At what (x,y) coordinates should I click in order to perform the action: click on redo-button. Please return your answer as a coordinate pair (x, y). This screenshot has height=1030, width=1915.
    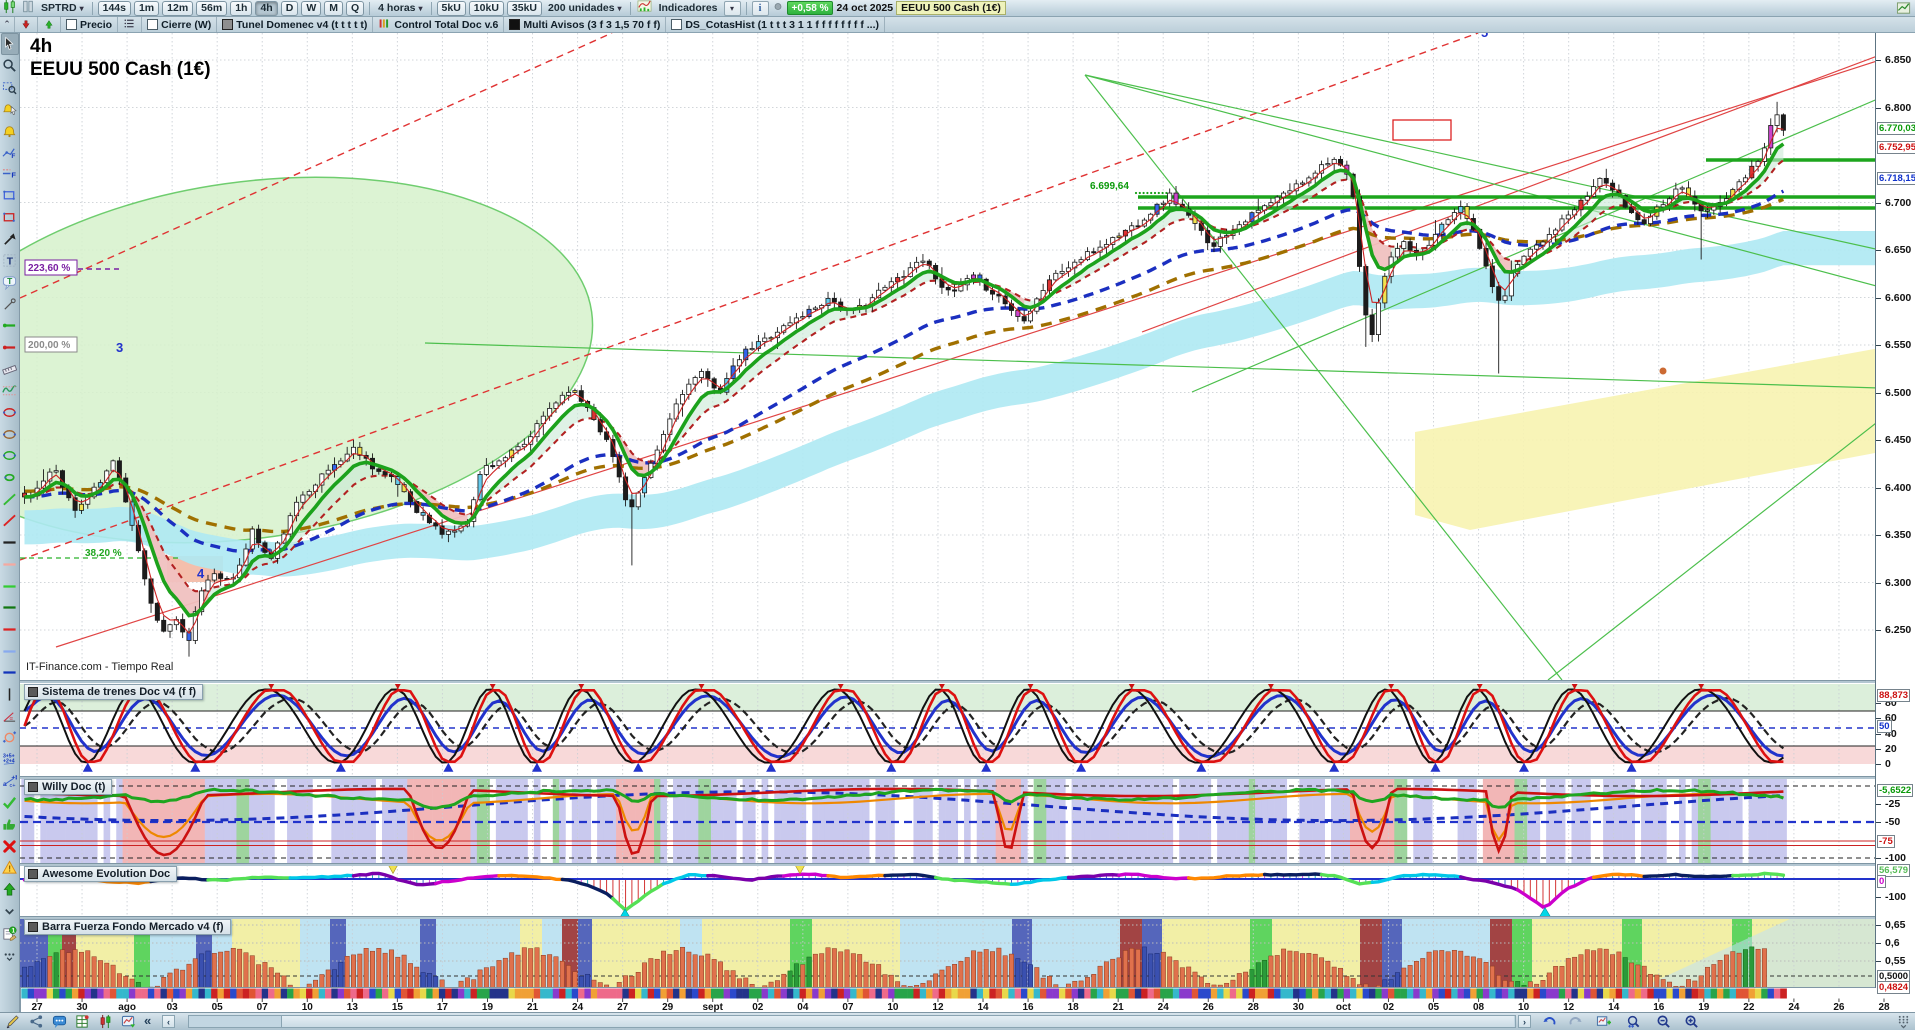
    Looking at the image, I should click on (1575, 1021).